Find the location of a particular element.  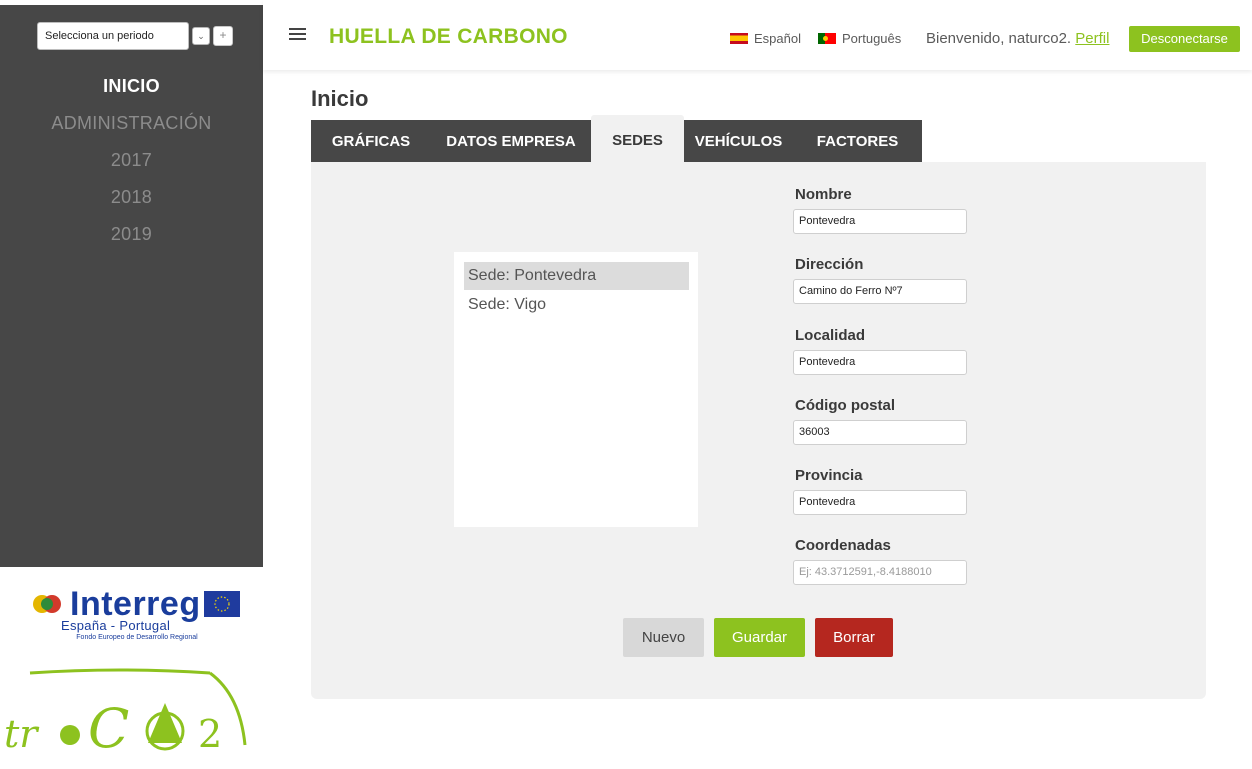

app-title: HUELLA DE CARBONO is located at coordinates (448, 36).